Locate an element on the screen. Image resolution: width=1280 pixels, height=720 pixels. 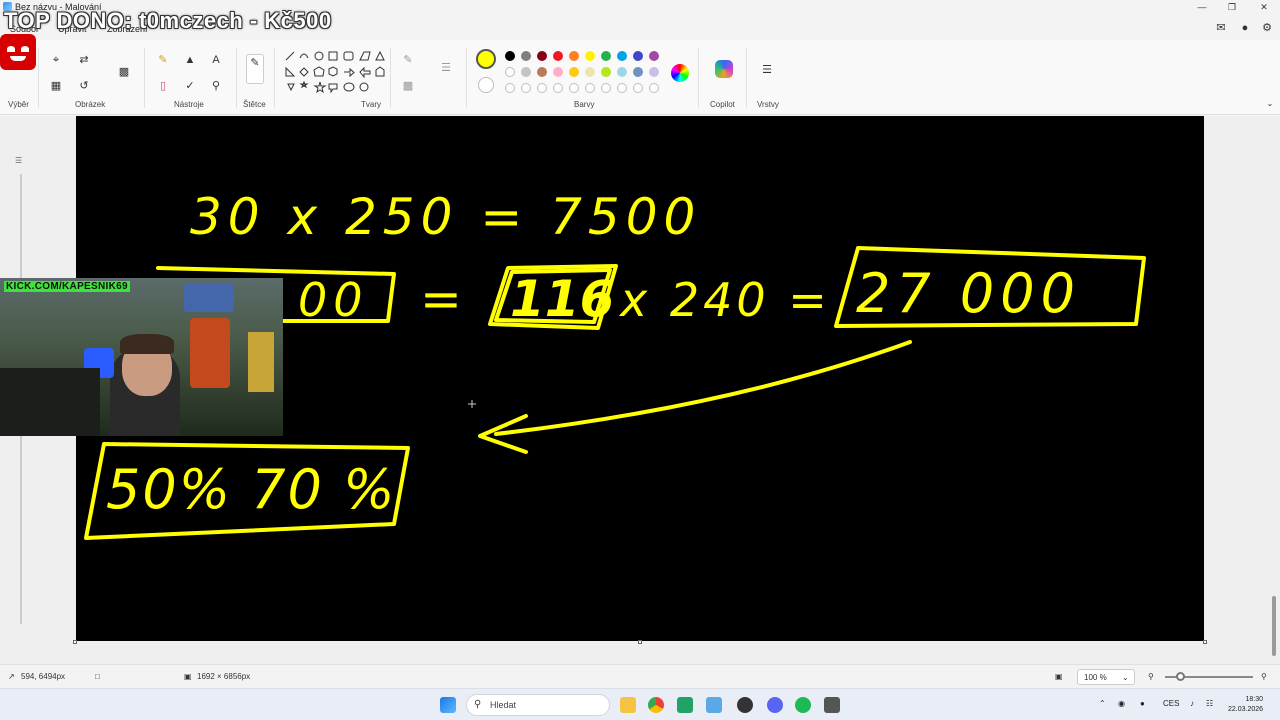
cursor-position: 594, 6494px is located at coordinates (43, 676).